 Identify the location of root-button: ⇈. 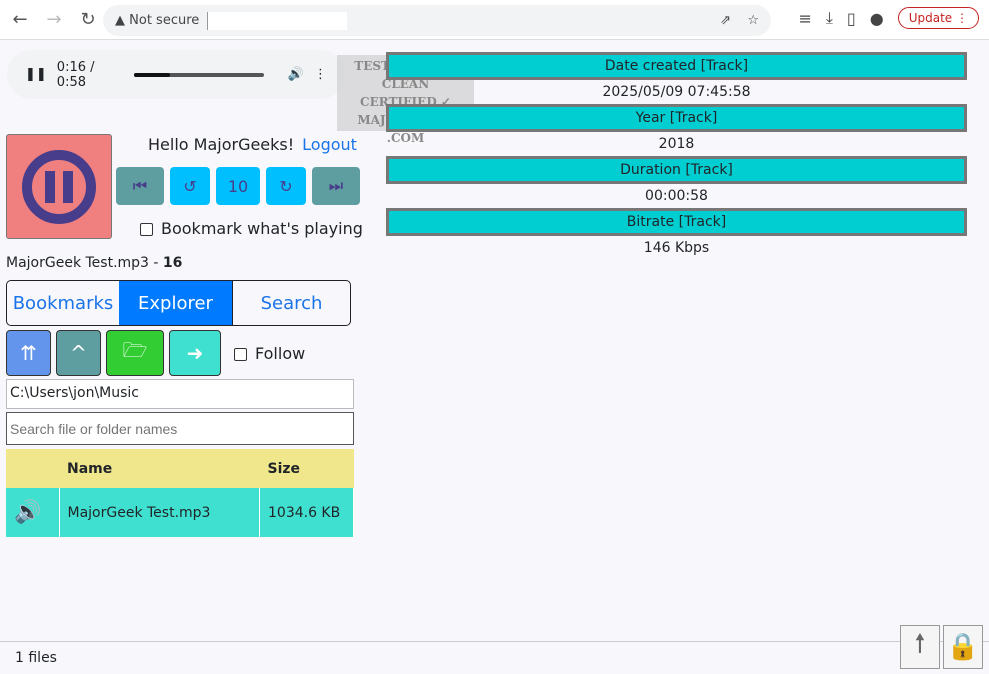
(28, 353).